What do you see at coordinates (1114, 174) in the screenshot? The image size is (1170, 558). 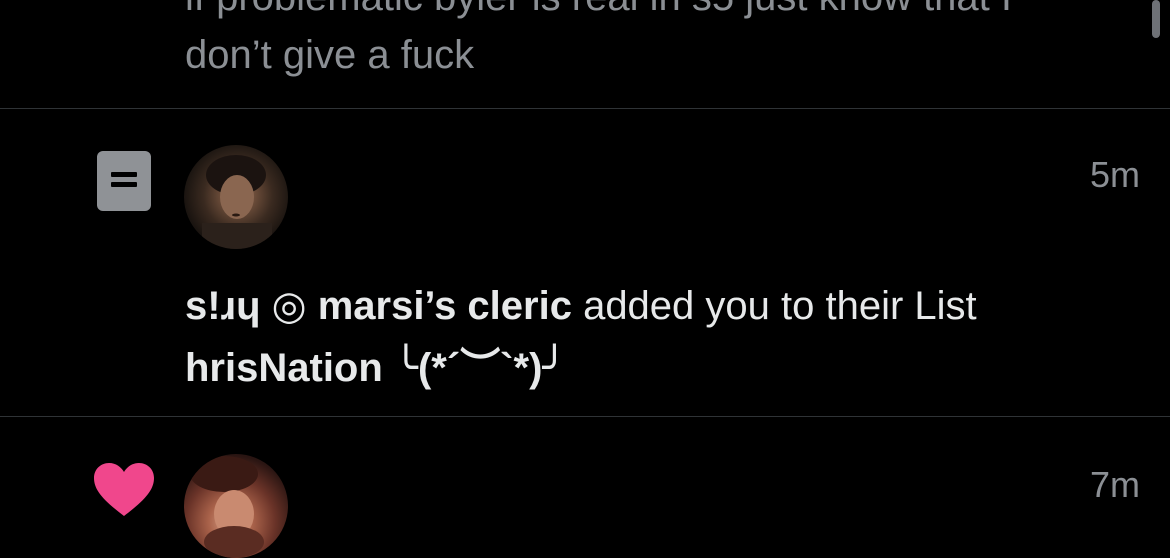 I see `timestamp: 5m` at bounding box center [1114, 174].